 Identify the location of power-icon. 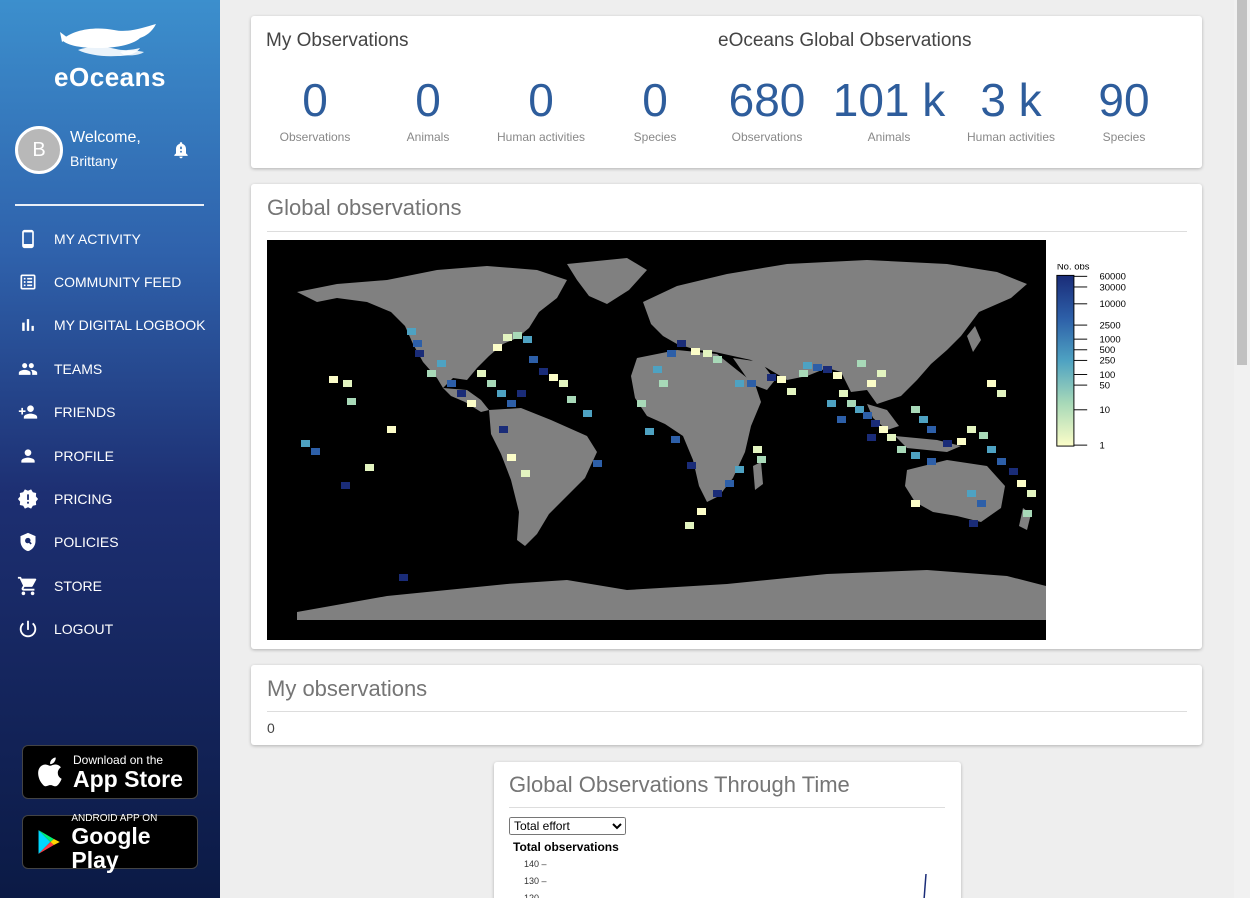
(28, 629).